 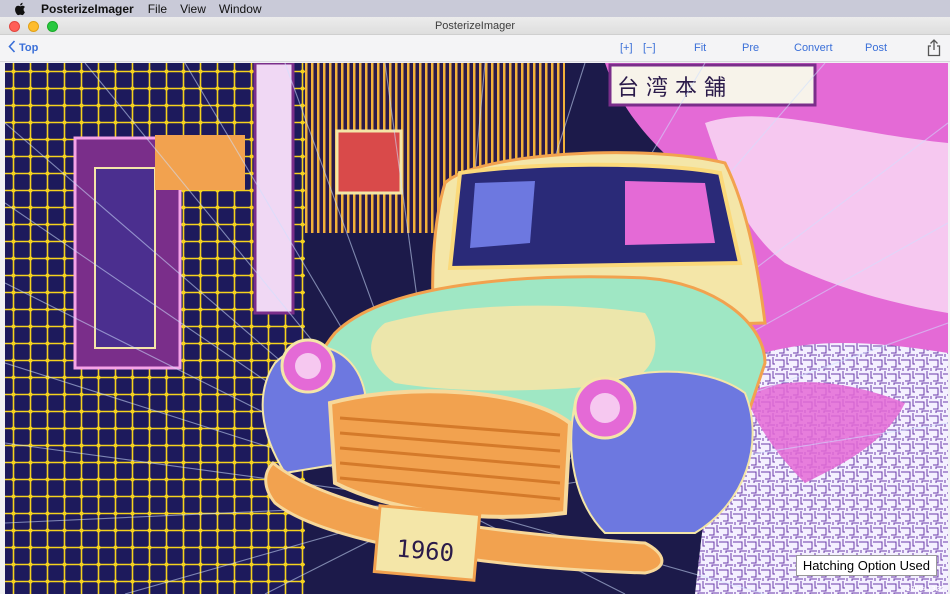 What do you see at coordinates (876, 48) in the screenshot?
I see `post-button: Post` at bounding box center [876, 48].